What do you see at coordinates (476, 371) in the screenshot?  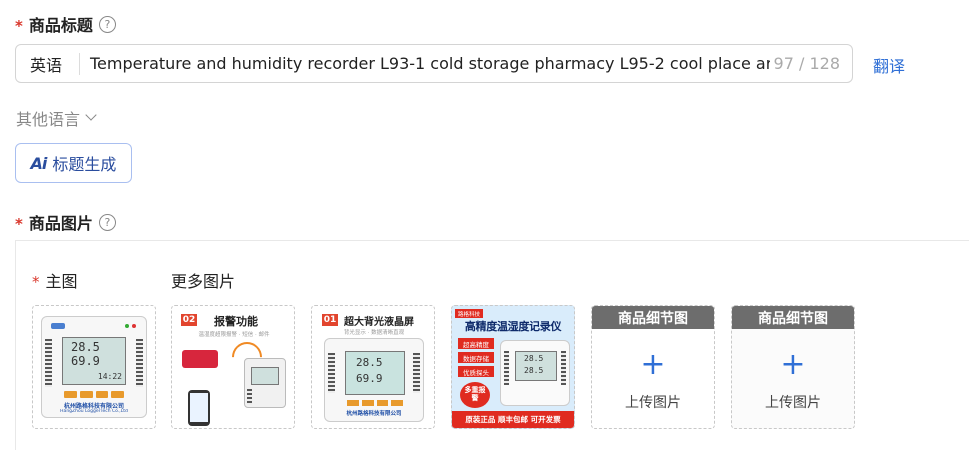 I see `promo-feature: 优质探头` at bounding box center [476, 371].